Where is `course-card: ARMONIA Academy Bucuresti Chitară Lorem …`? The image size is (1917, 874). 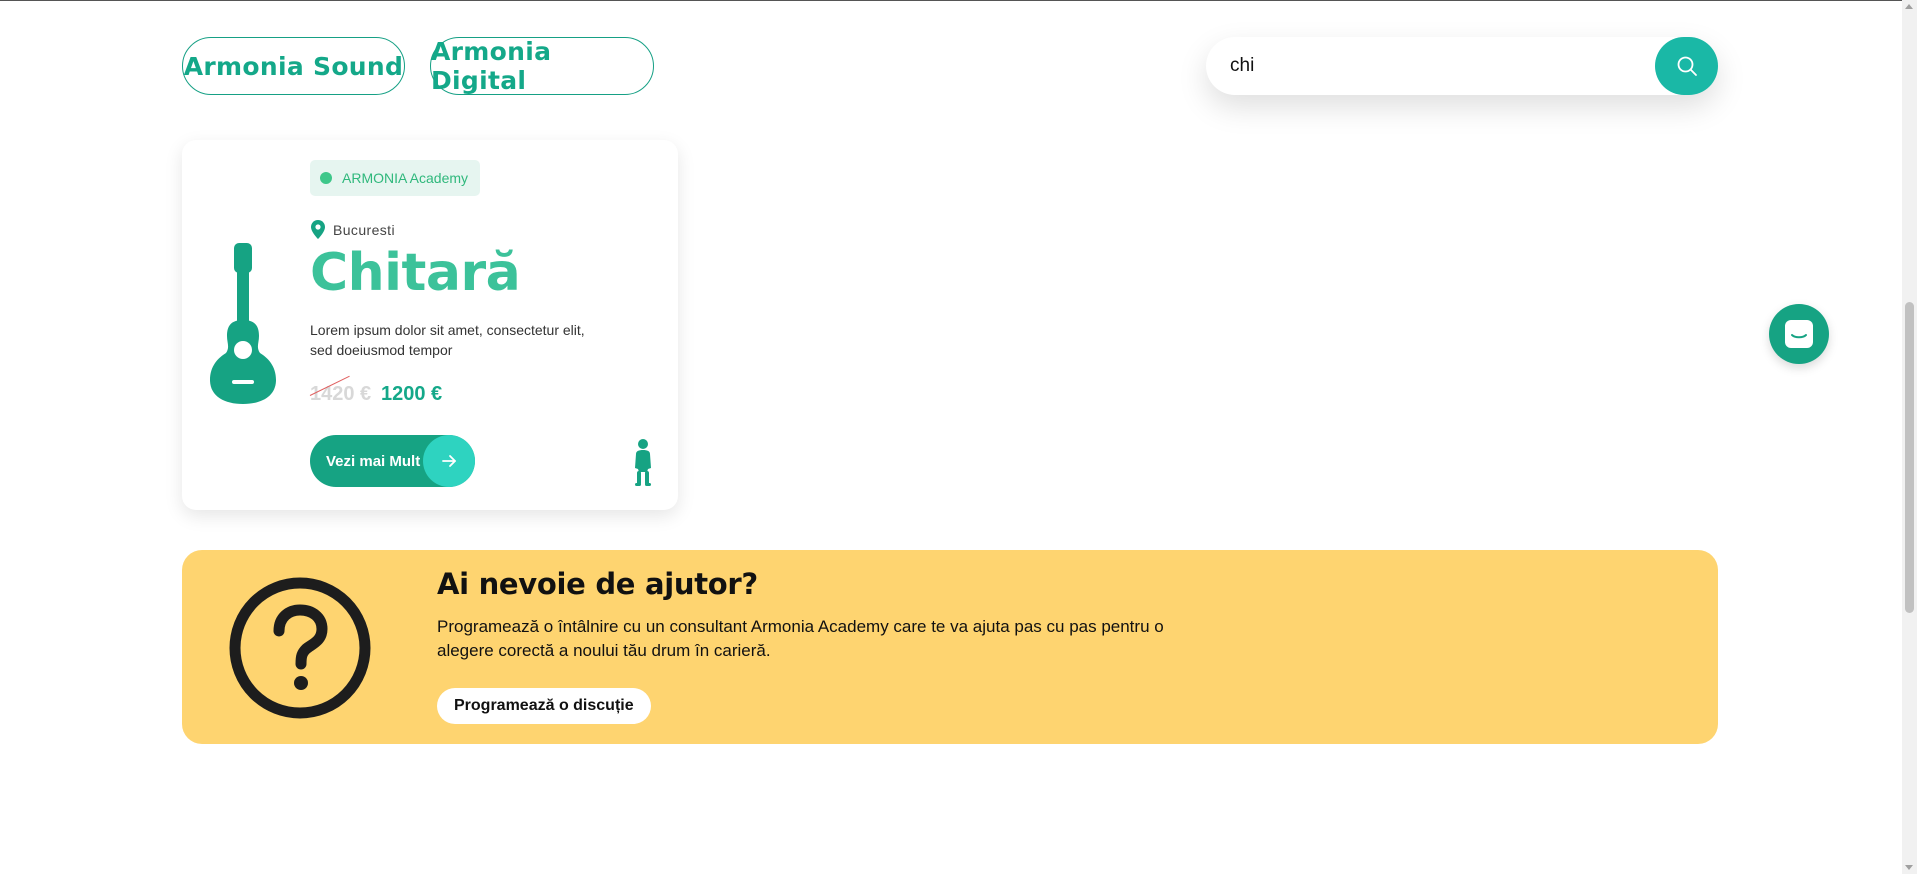 course-card: ARMONIA Academy Bucuresti Chitară Lorem … is located at coordinates (430, 325).